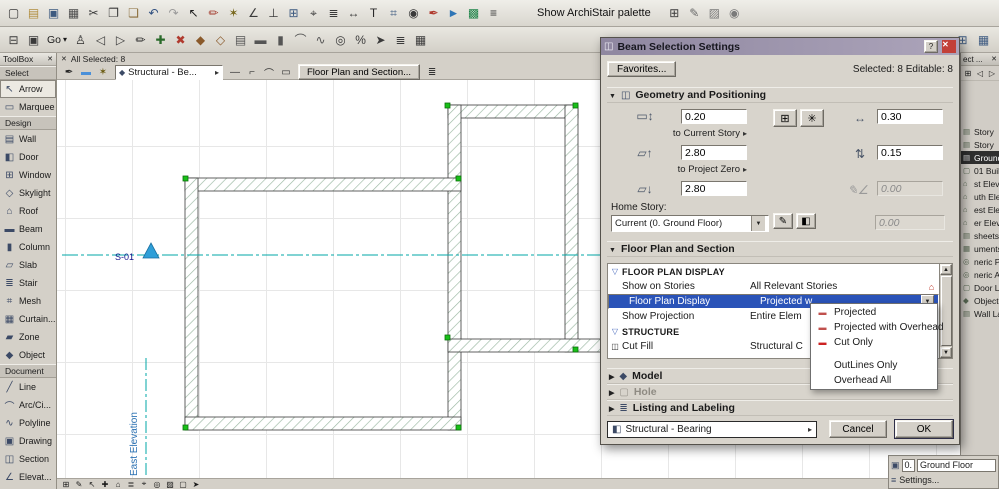 This screenshot has width=999, height=489. I want to click on walk-person-icon: ♙, so click(80, 39).